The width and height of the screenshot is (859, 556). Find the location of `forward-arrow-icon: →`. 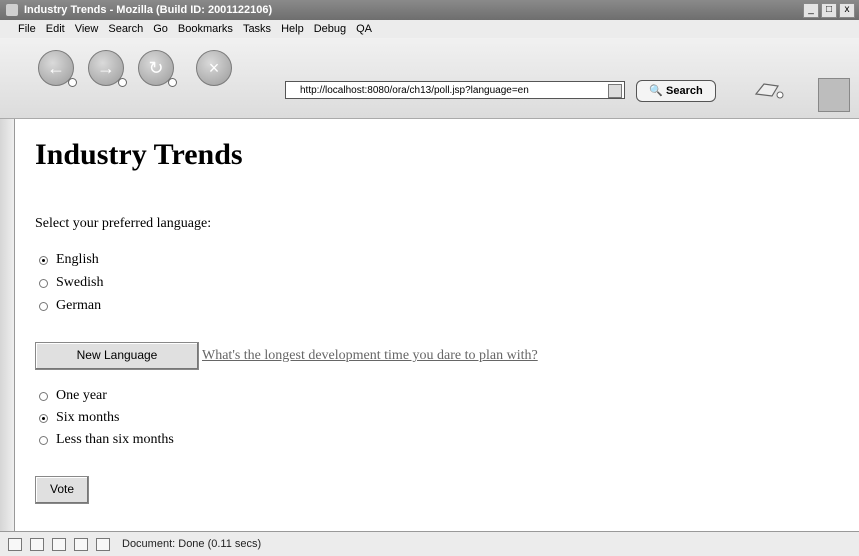

forward-arrow-icon: → is located at coordinates (106, 68).